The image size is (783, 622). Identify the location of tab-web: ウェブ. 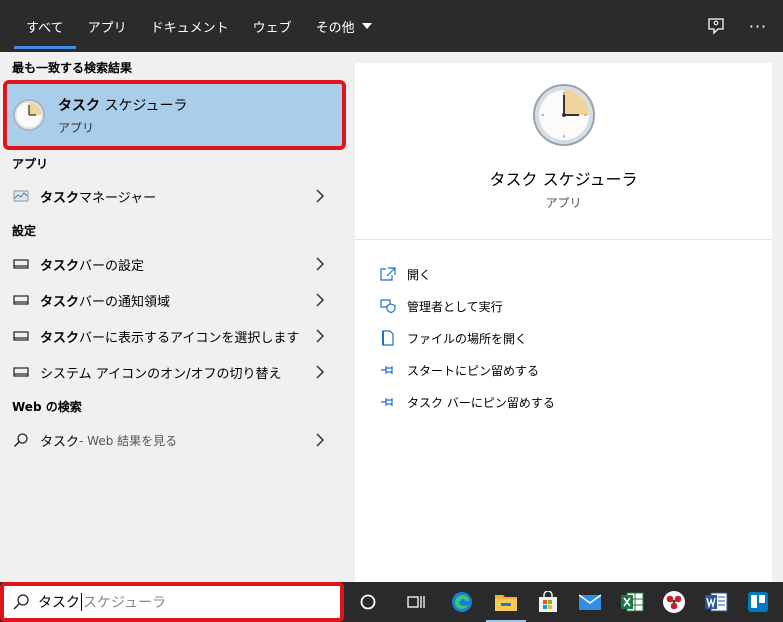
(272, 26).